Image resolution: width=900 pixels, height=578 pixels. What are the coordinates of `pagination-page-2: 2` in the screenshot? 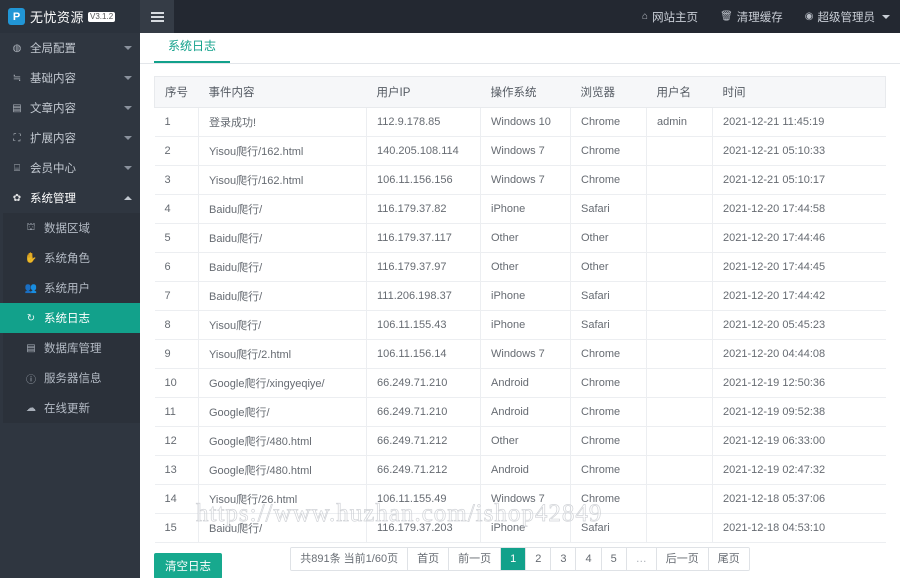 It's located at (539, 559).